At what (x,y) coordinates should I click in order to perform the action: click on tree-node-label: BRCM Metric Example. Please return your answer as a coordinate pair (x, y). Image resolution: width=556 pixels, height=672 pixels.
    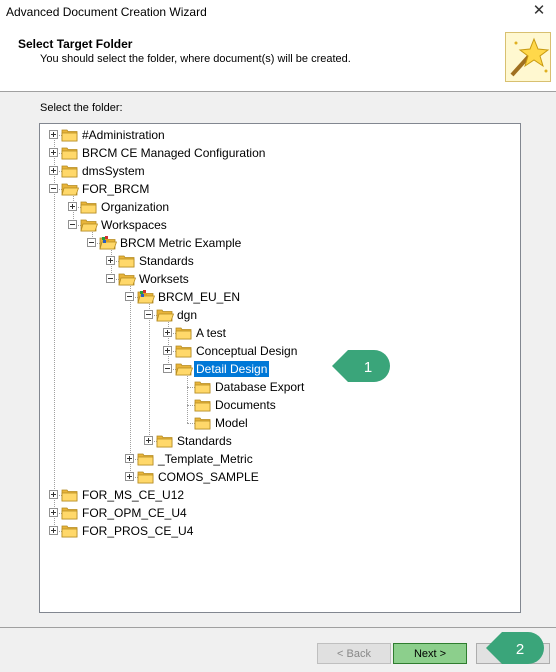
    Looking at the image, I should click on (180, 243).